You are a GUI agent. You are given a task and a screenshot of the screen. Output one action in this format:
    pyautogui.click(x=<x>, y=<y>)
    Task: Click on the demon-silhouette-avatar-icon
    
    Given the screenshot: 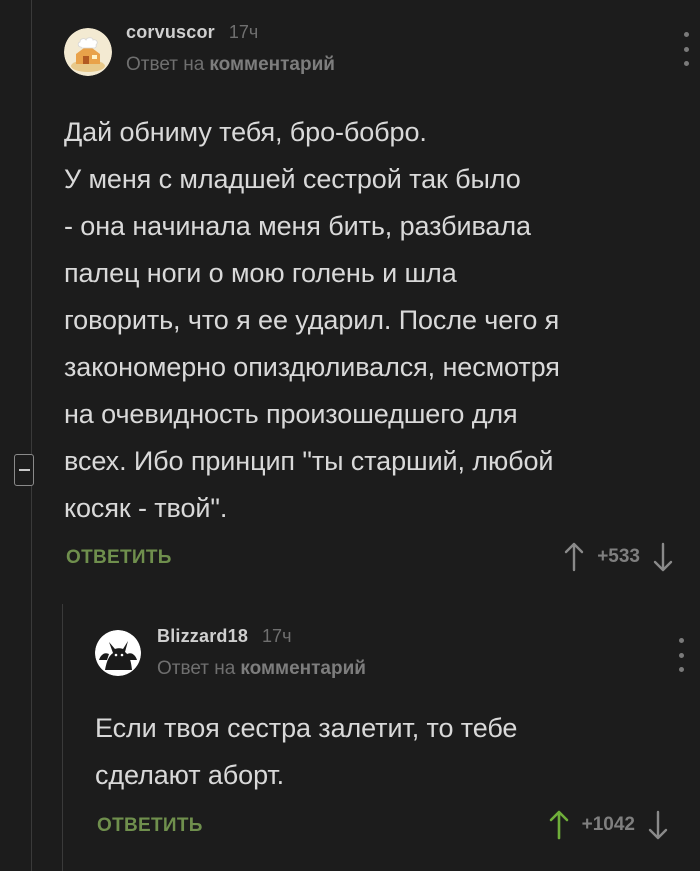 What is the action you would take?
    pyautogui.click(x=118, y=653)
    